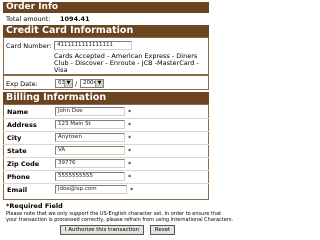 This screenshot has height=240, width=320. I want to click on billing-input-5: 5555555555, so click(90, 176).